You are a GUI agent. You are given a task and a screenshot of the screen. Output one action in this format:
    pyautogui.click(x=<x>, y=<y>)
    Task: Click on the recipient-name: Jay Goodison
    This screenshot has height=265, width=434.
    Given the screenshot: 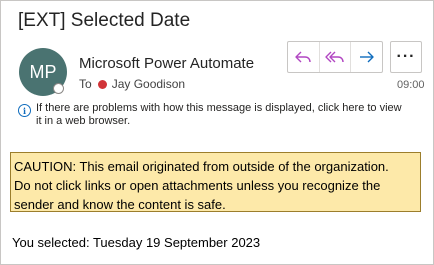 What is the action you would take?
    pyautogui.click(x=148, y=84)
    